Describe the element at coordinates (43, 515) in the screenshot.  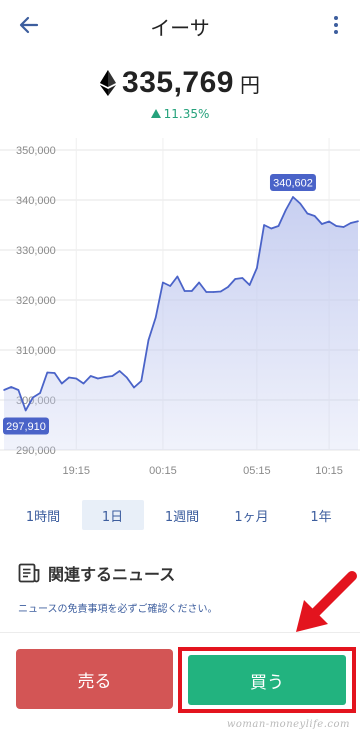
I see `period-tab-1h: 1時間` at that location.